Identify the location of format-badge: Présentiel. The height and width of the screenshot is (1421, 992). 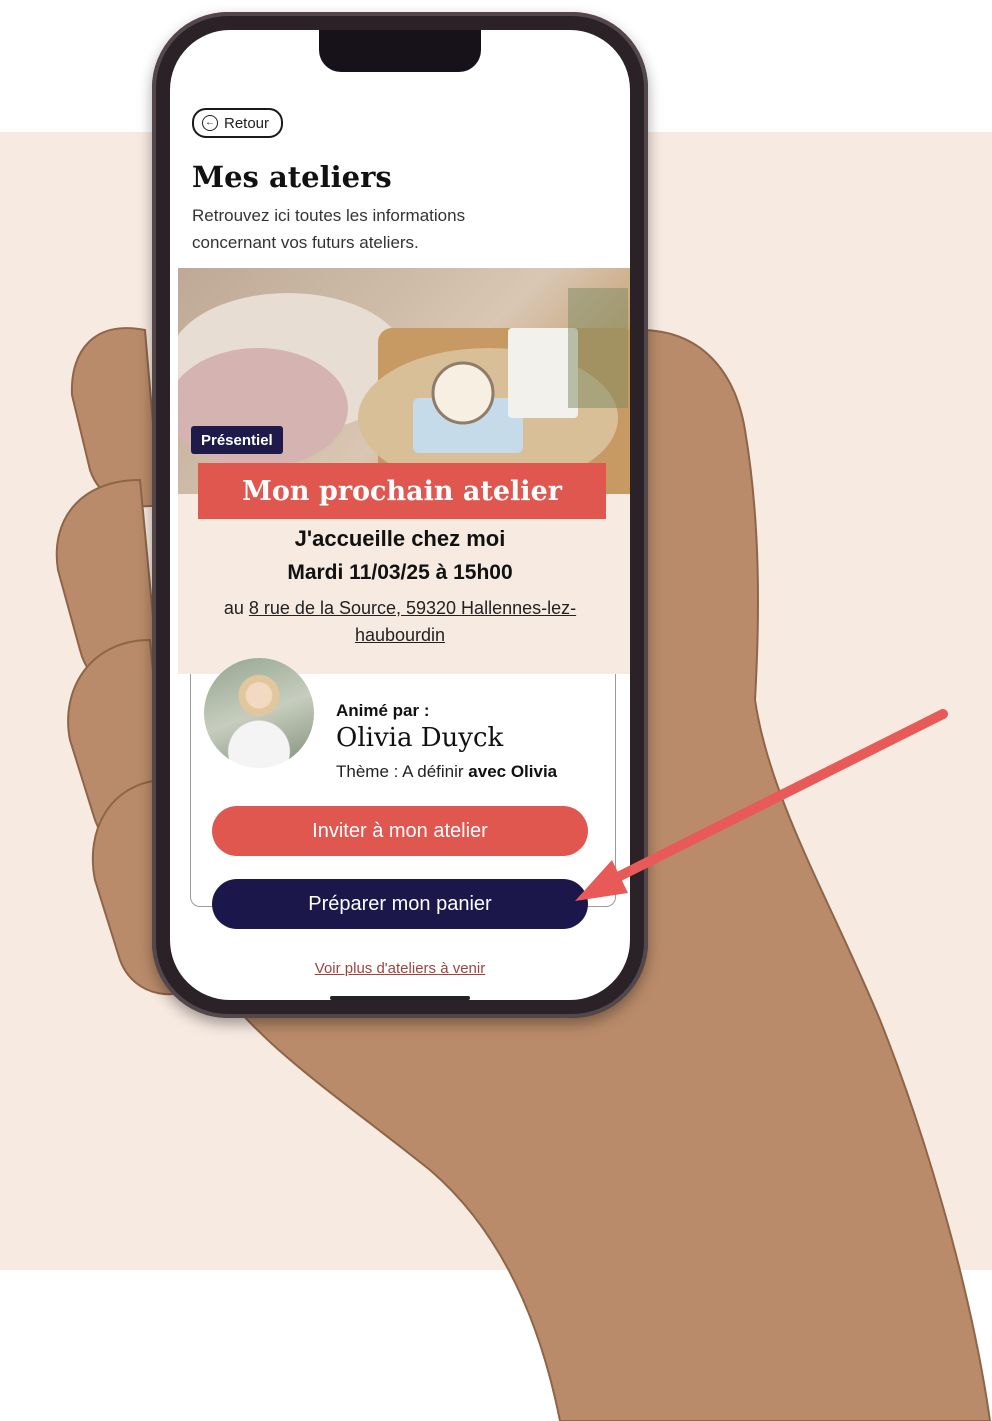
(237, 440).